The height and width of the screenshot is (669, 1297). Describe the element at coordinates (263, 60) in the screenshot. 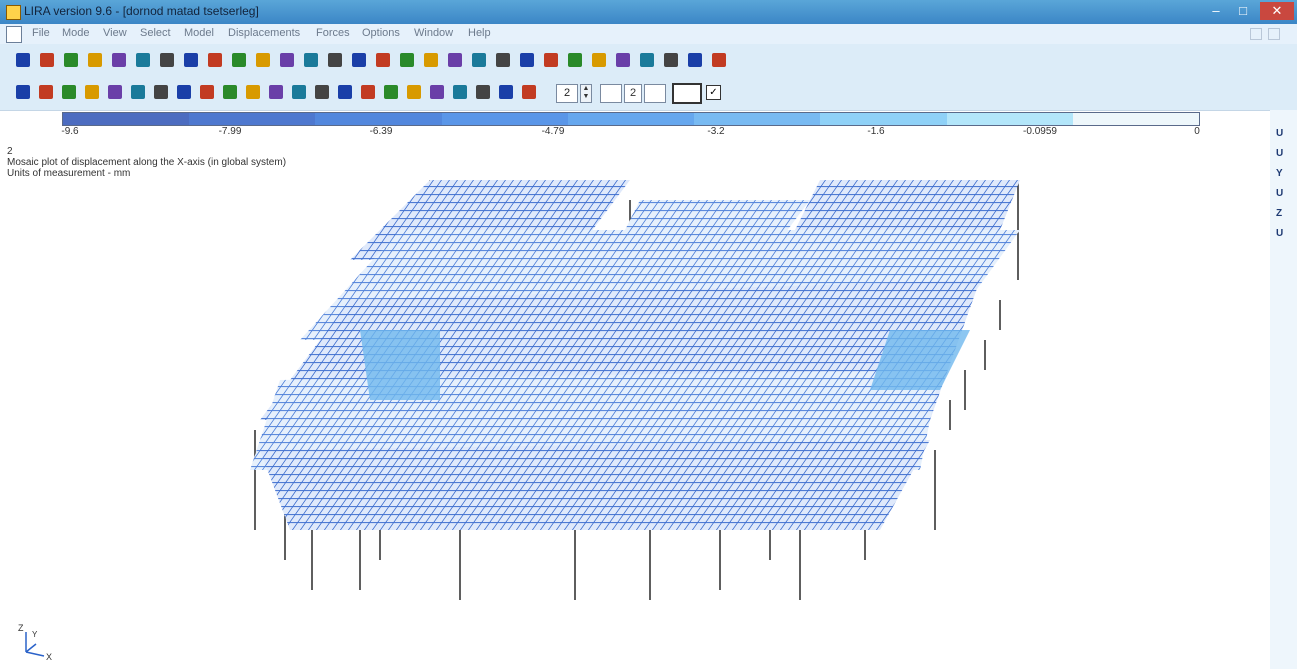

I see `rotate-icon` at that location.